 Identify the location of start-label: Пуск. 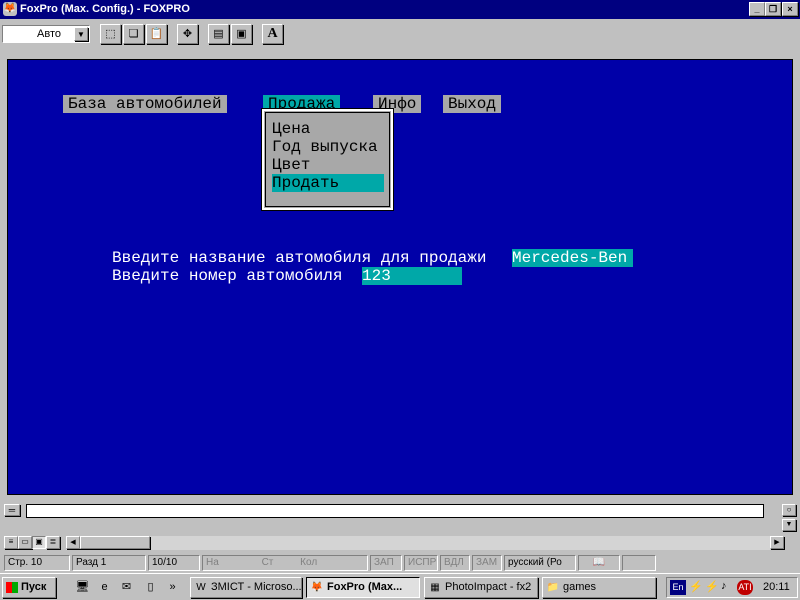
(34, 587).